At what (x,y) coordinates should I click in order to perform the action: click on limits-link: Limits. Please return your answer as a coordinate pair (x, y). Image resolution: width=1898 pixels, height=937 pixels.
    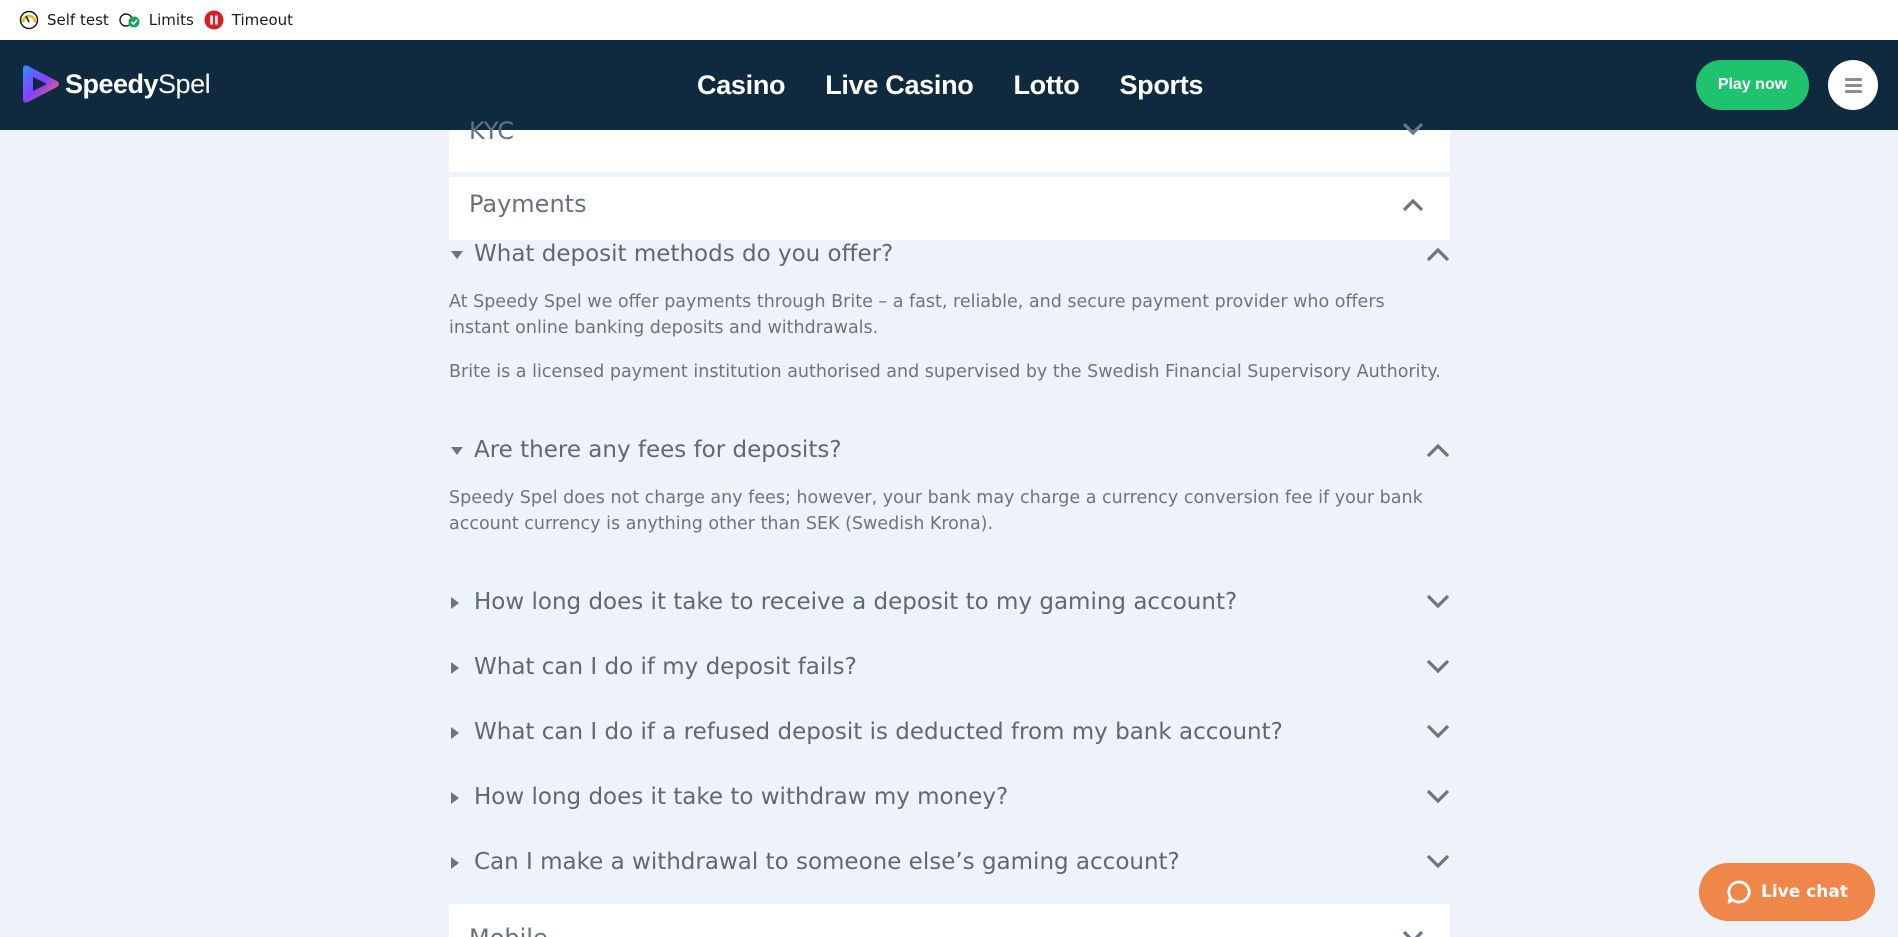
    Looking at the image, I should click on (156, 20).